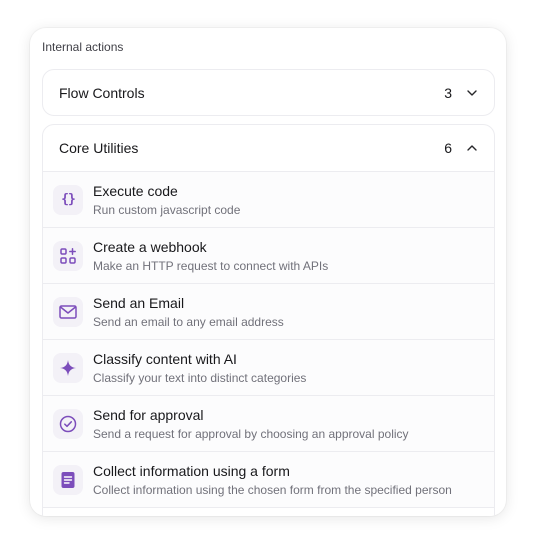  I want to click on sparkle-icon, so click(68, 367).